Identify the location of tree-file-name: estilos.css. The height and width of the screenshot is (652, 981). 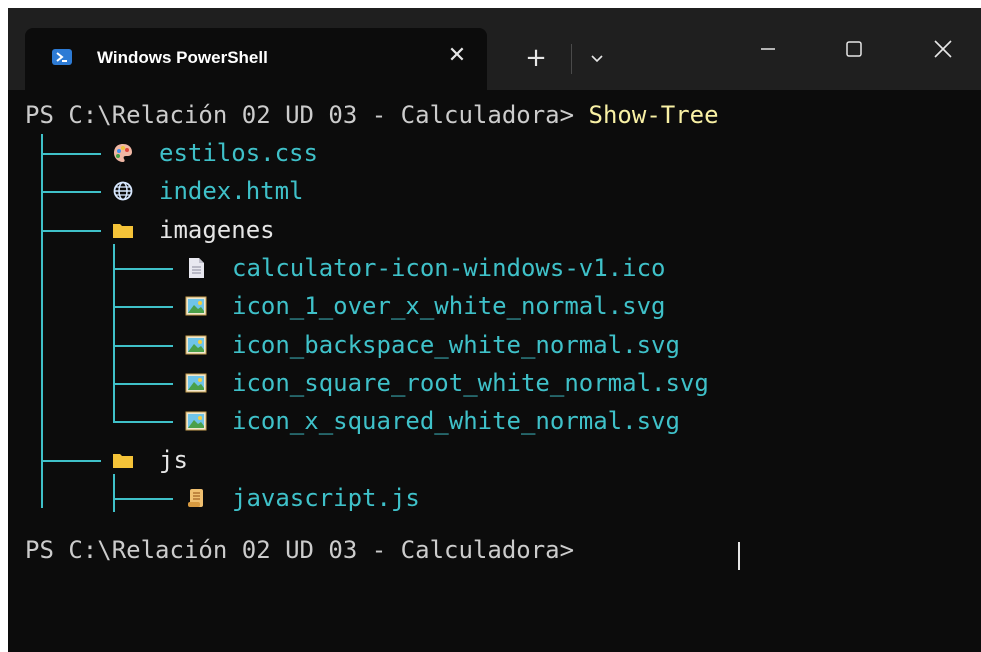
(238, 153).